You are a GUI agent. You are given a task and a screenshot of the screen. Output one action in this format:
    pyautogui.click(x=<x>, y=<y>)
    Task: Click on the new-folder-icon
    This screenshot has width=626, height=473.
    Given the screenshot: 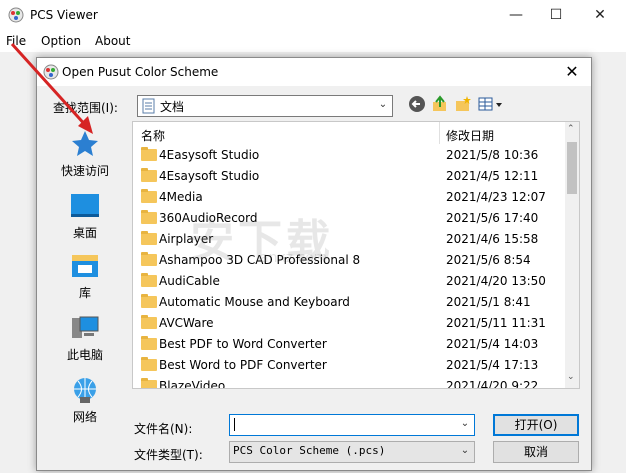 What is the action you would take?
    pyautogui.click(x=463, y=103)
    